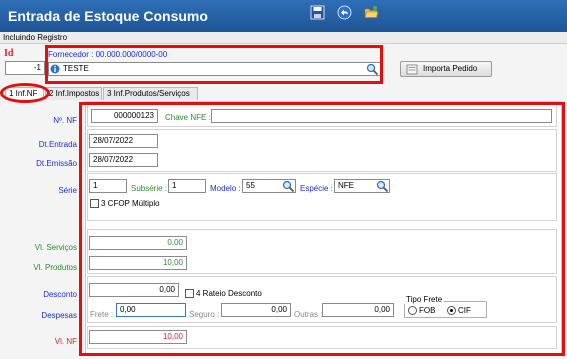 This screenshot has height=359, width=567. I want to click on vl-servicos-label: Vl. Serviços, so click(55, 247).